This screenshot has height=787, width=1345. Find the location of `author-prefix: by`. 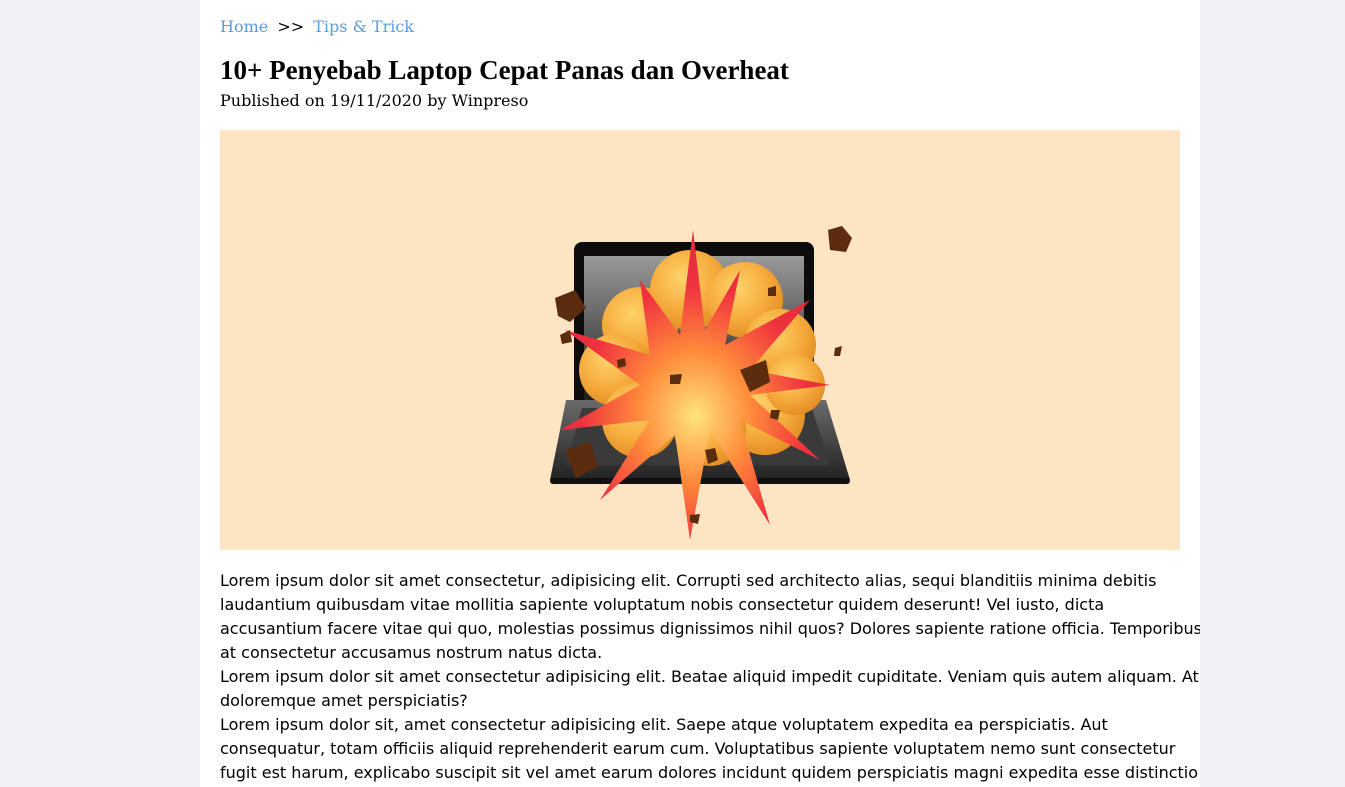

author-prefix: by is located at coordinates (437, 100).